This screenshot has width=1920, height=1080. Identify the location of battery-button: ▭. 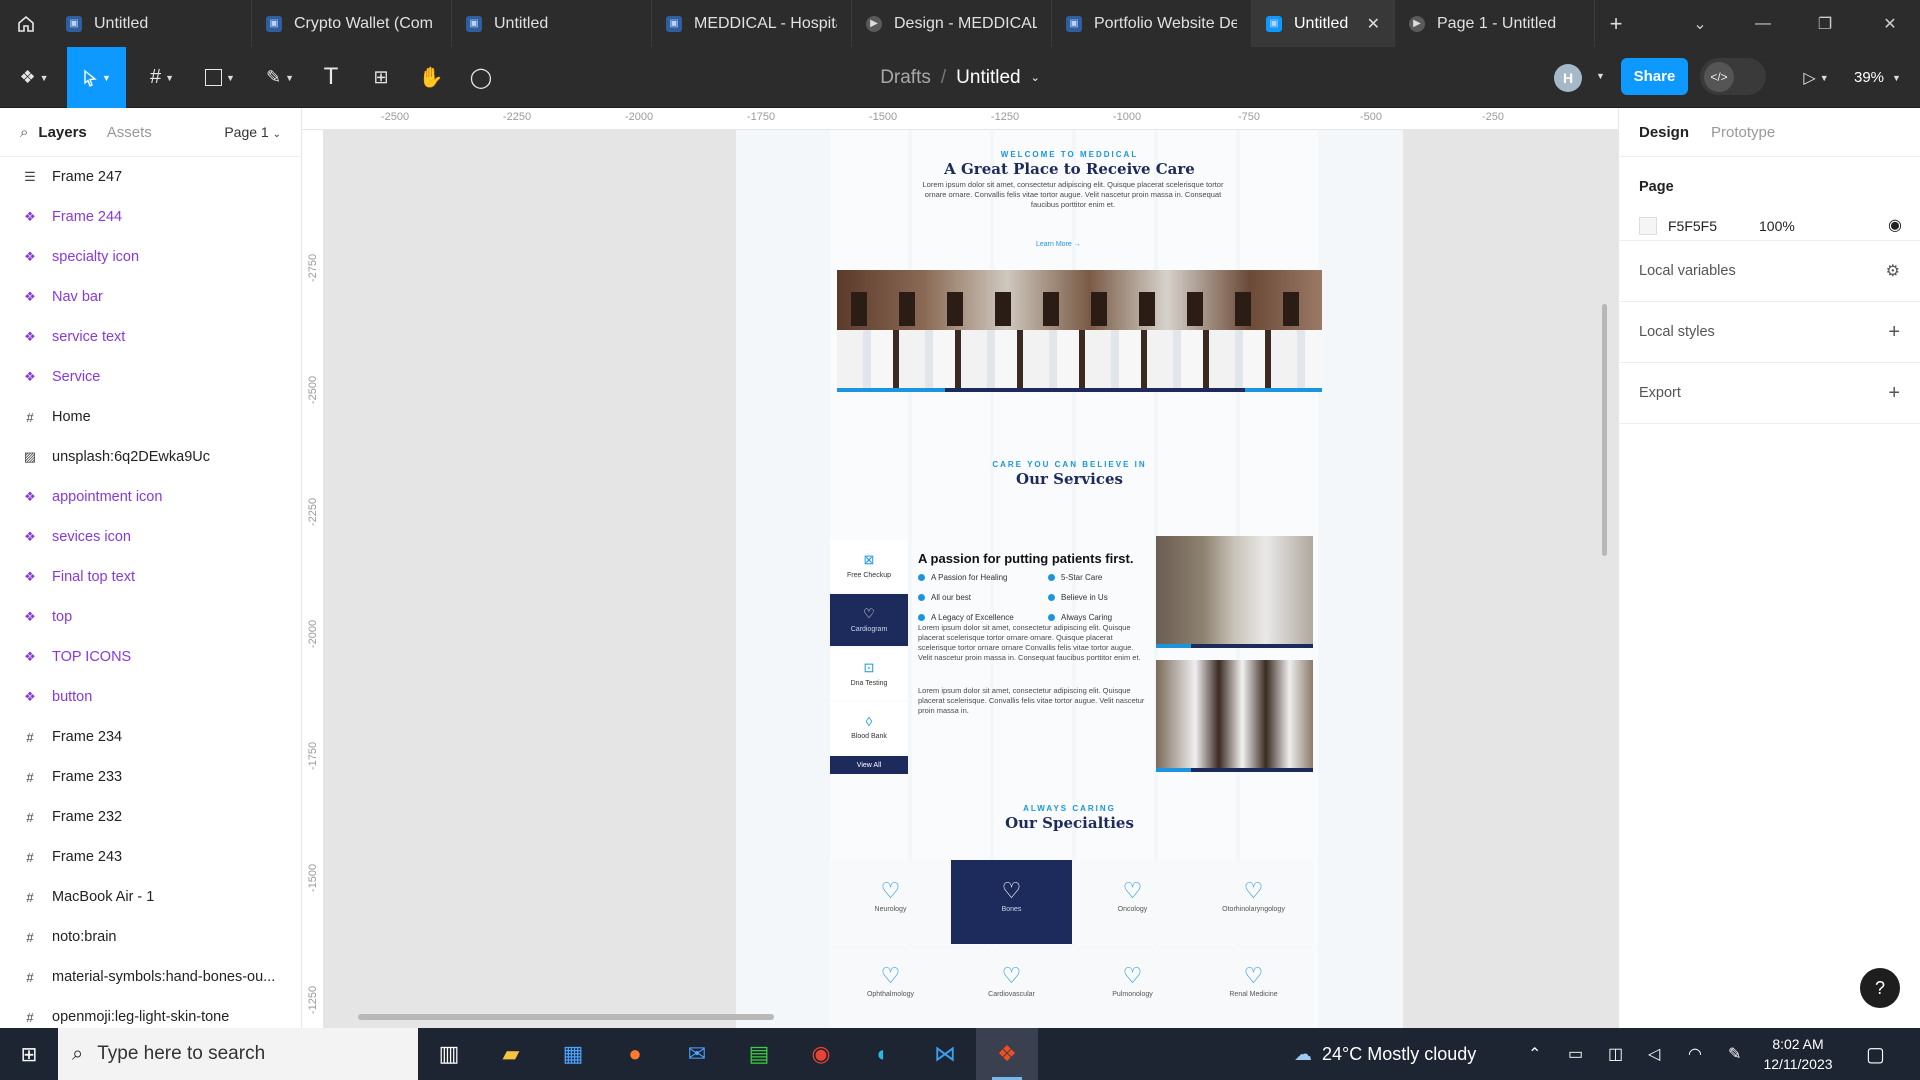
(1575, 1054).